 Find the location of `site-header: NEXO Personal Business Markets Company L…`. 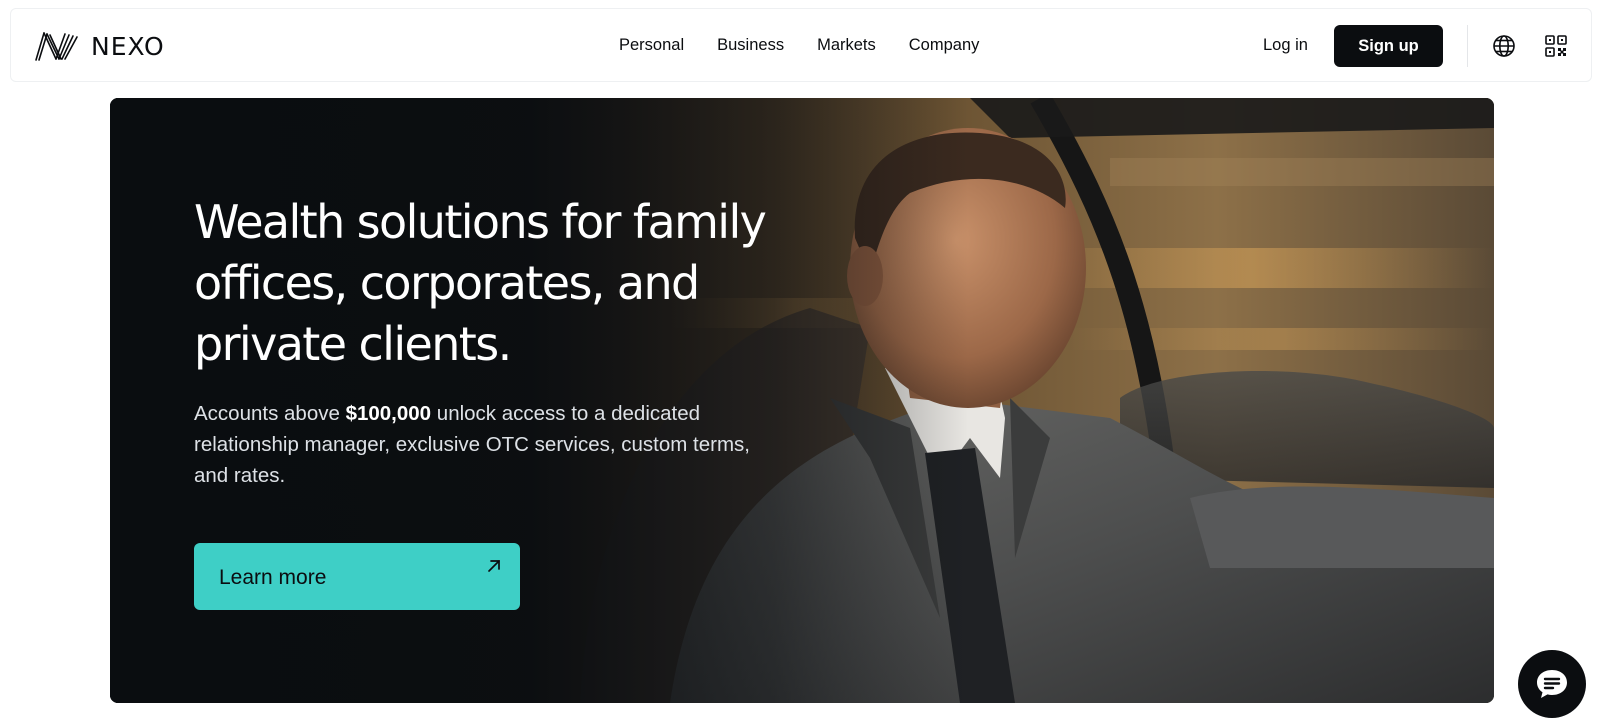

site-header: NEXO Personal Business Markets Company L… is located at coordinates (801, 45).